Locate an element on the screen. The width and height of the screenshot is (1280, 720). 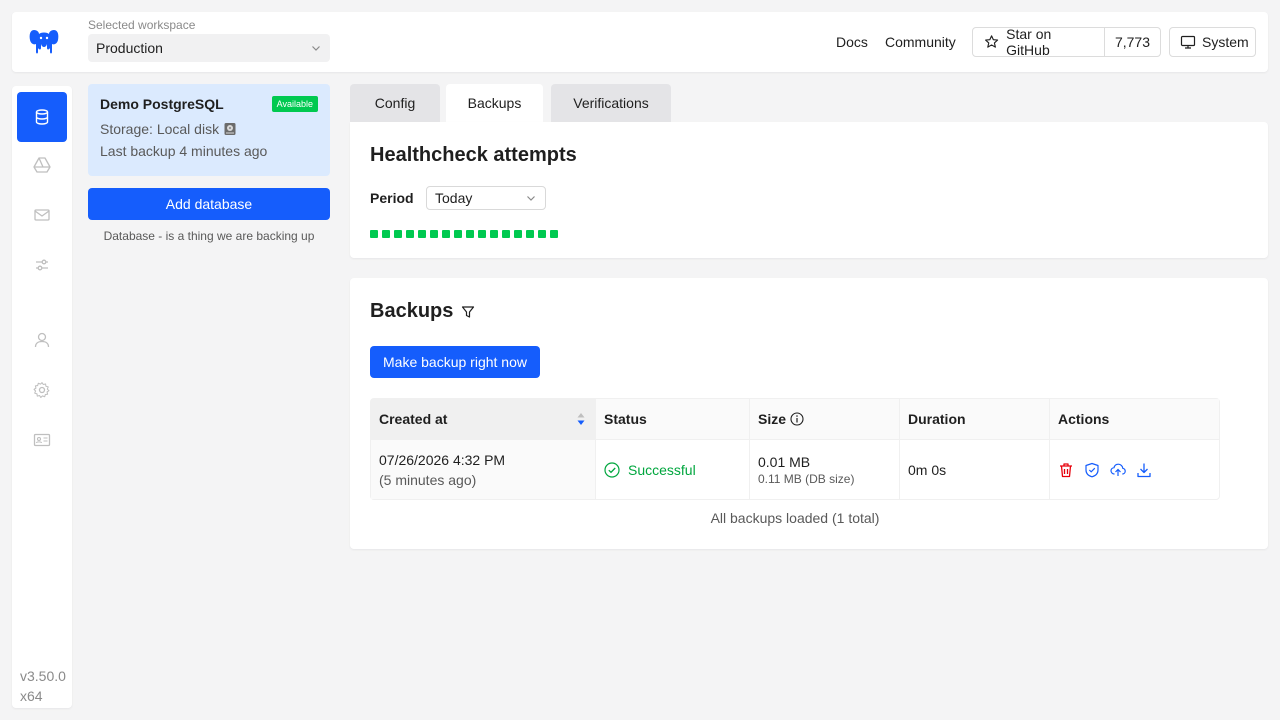
tab-config: Config is located at coordinates (395, 103).